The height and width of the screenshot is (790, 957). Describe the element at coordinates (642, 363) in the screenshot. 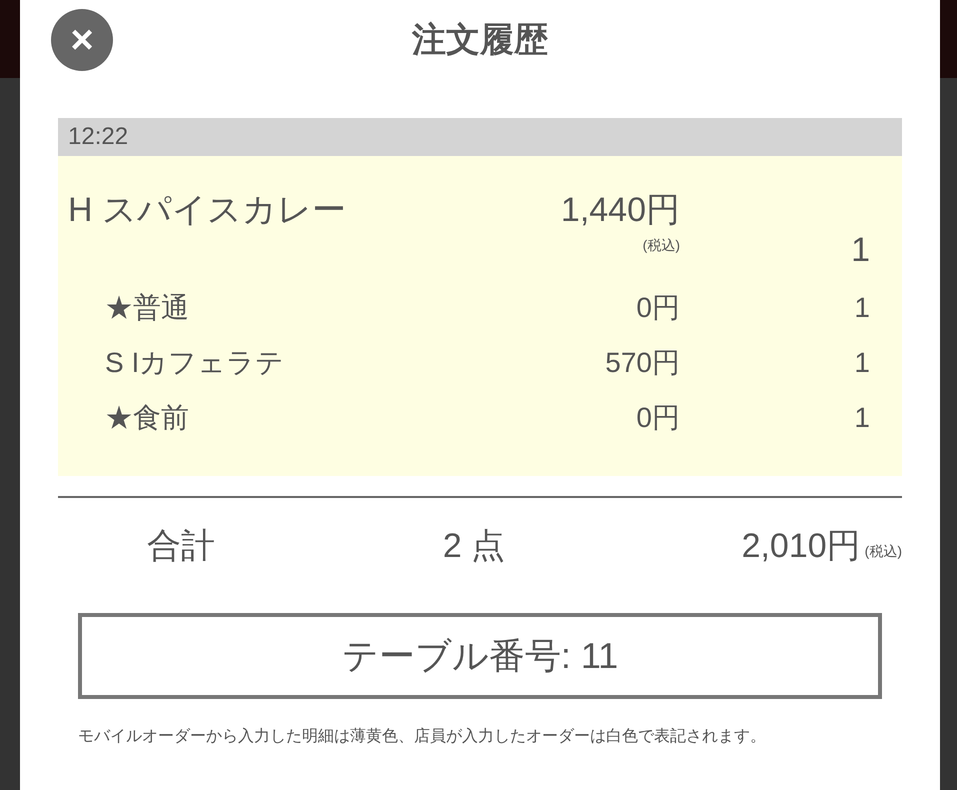

I see `item-price: 570円` at that location.